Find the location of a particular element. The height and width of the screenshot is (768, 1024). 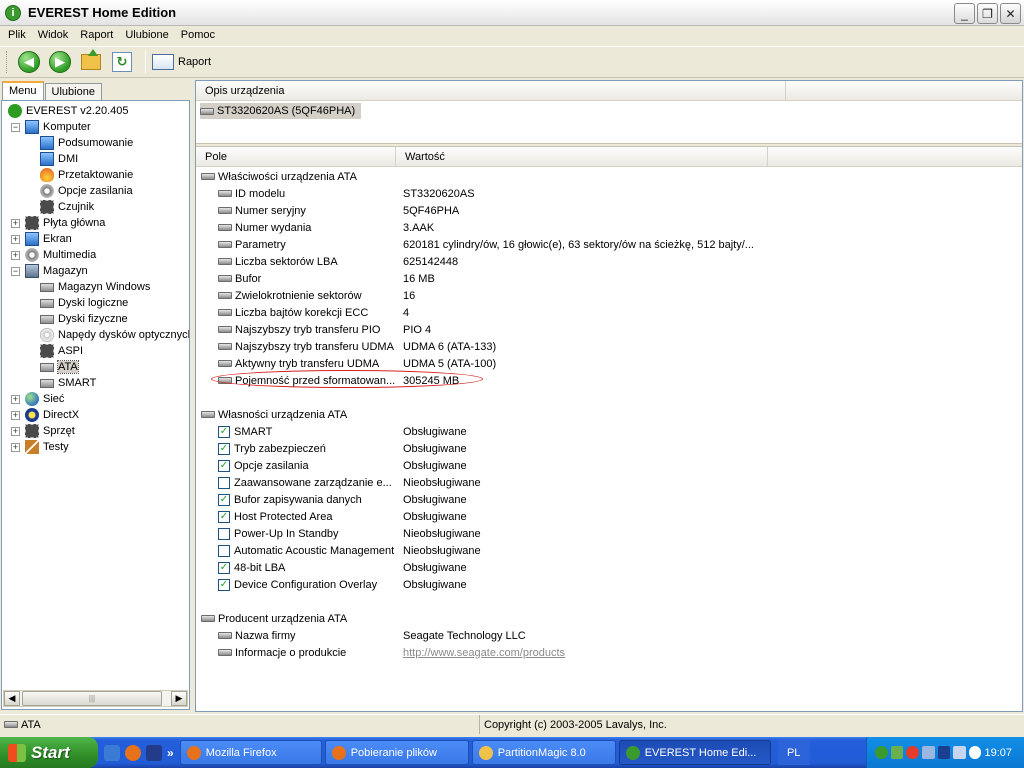

quick-launch-more-icon: » is located at coordinates (170, 753).